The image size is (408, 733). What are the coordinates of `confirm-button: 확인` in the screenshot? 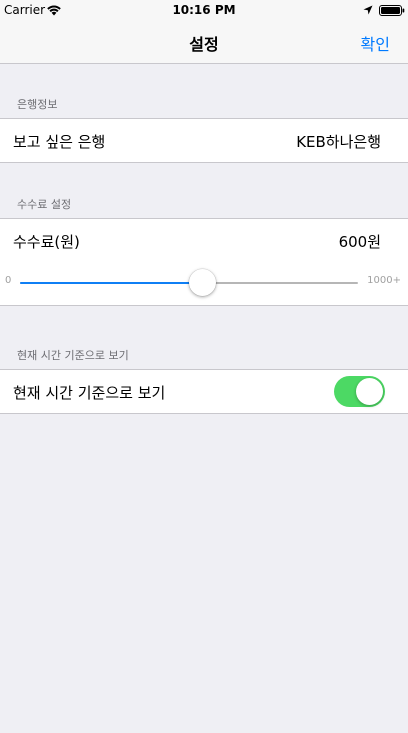 It's located at (375, 43).